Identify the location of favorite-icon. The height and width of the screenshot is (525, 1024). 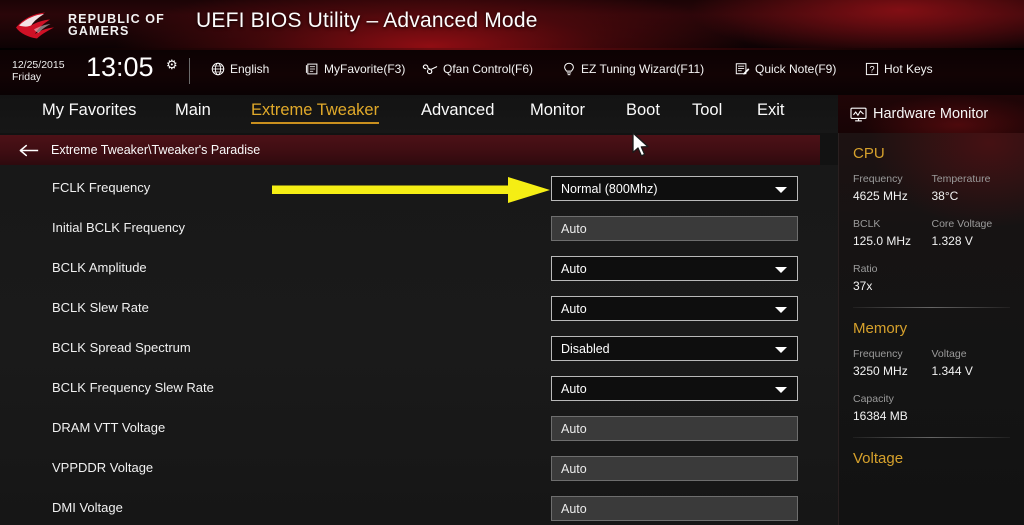
(311, 69).